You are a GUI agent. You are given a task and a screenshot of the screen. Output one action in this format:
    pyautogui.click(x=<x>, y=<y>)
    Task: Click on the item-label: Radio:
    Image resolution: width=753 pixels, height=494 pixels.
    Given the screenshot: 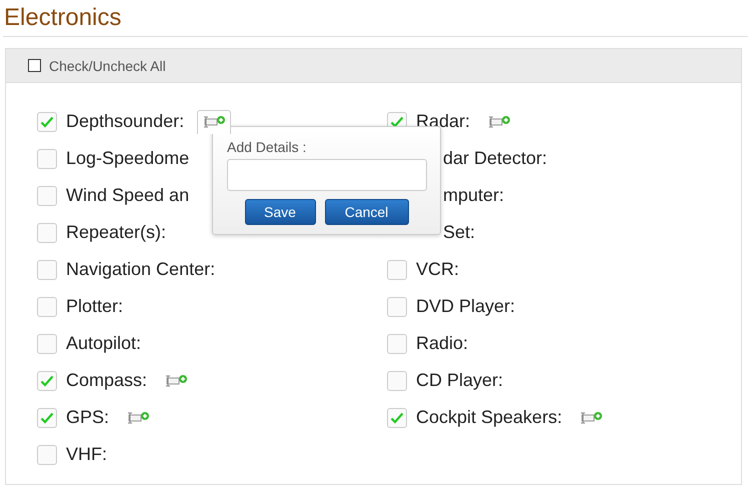 What is the action you would take?
    pyautogui.click(x=442, y=343)
    